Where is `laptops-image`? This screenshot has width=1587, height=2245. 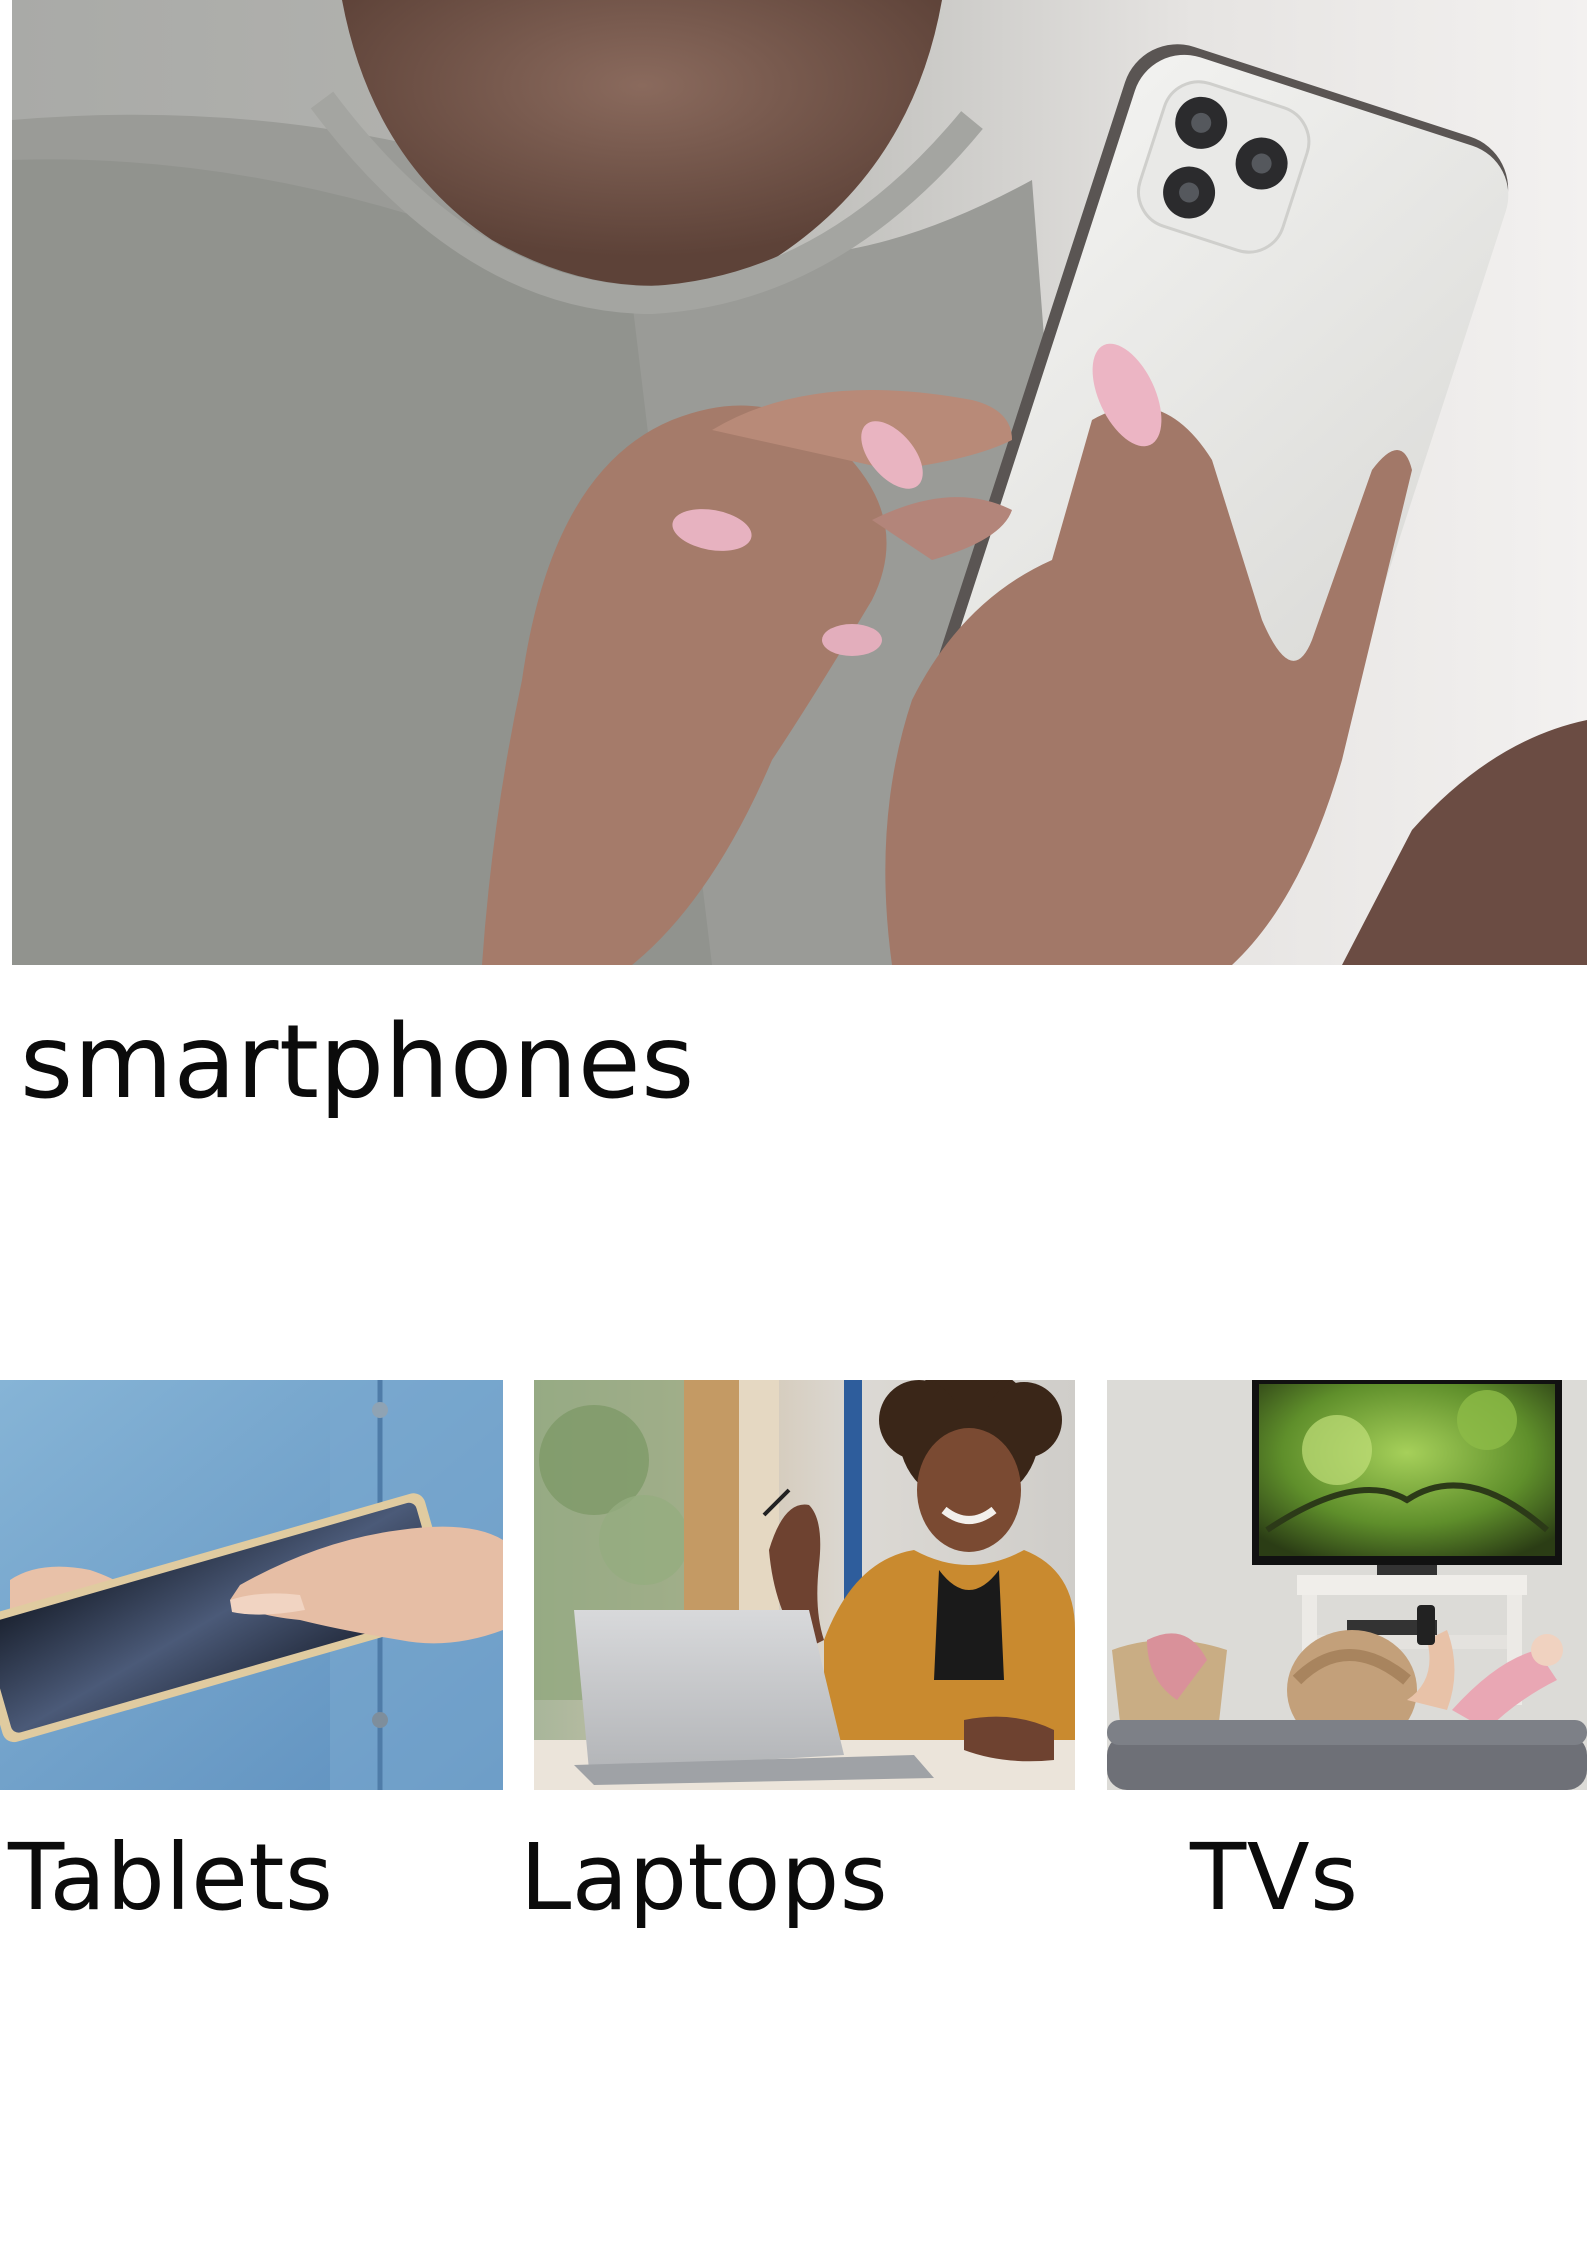 laptops-image is located at coordinates (804, 1585).